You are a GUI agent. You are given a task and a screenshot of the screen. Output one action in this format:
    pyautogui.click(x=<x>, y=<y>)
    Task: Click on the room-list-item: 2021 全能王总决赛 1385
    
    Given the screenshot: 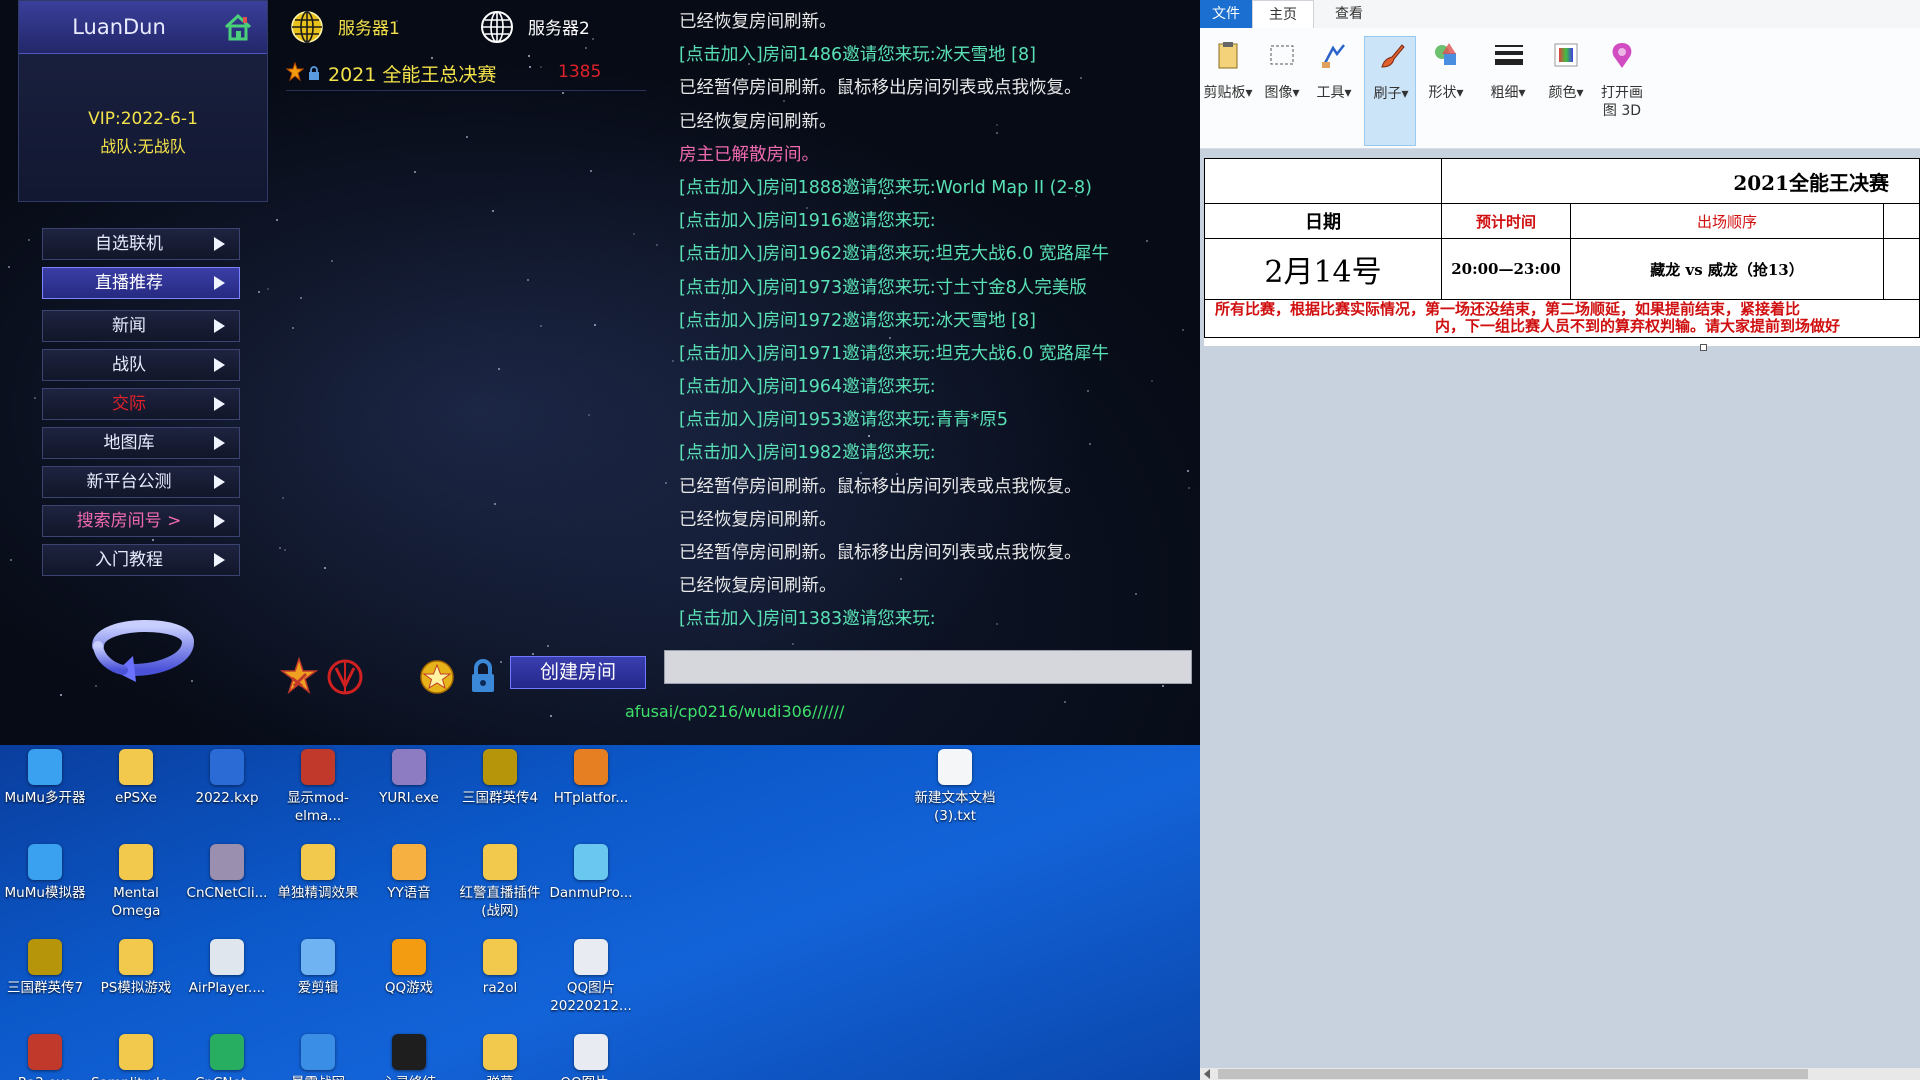 What is the action you would take?
    pyautogui.click(x=466, y=74)
    